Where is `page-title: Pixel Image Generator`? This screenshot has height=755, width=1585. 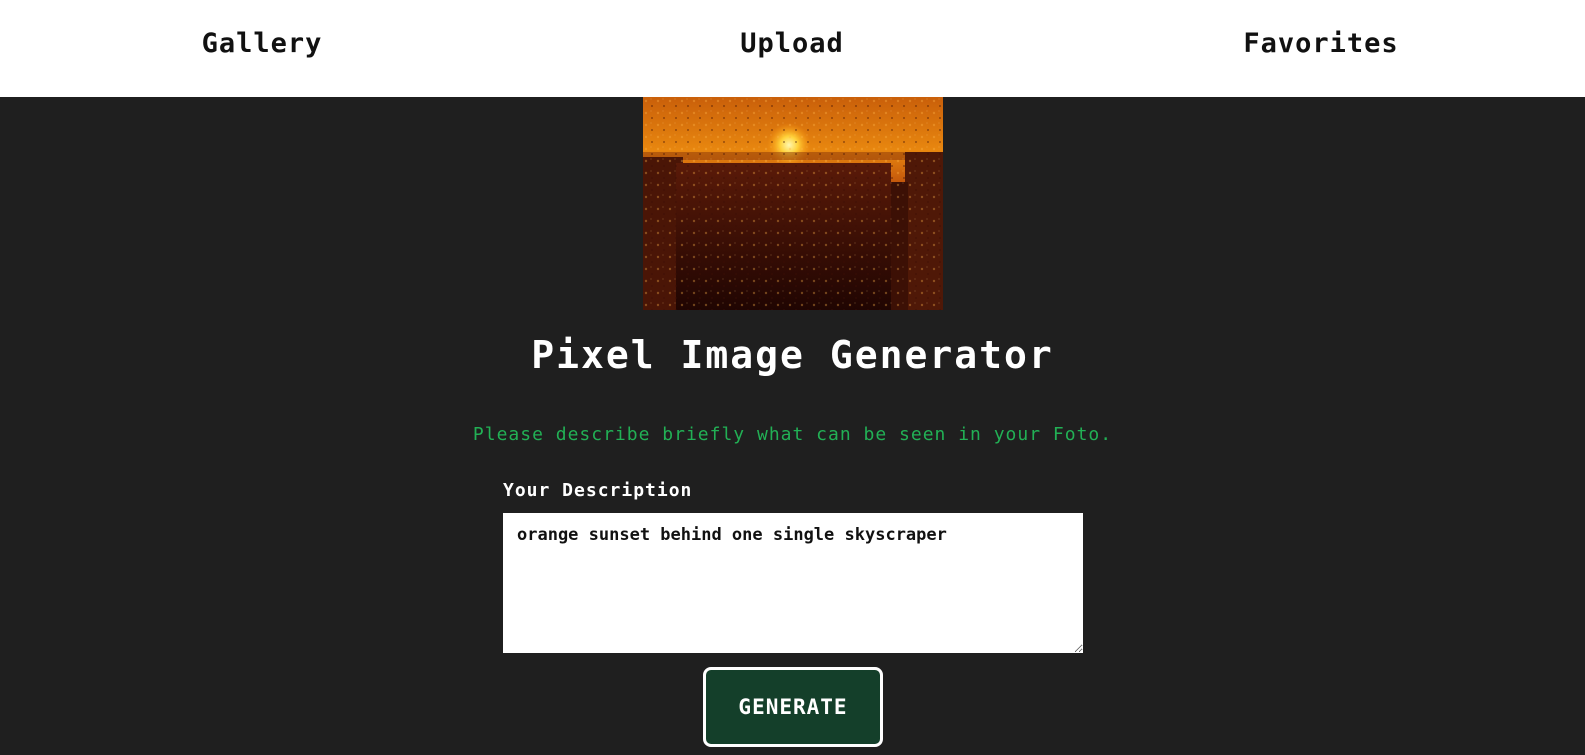 page-title: Pixel Image Generator is located at coordinates (792, 355).